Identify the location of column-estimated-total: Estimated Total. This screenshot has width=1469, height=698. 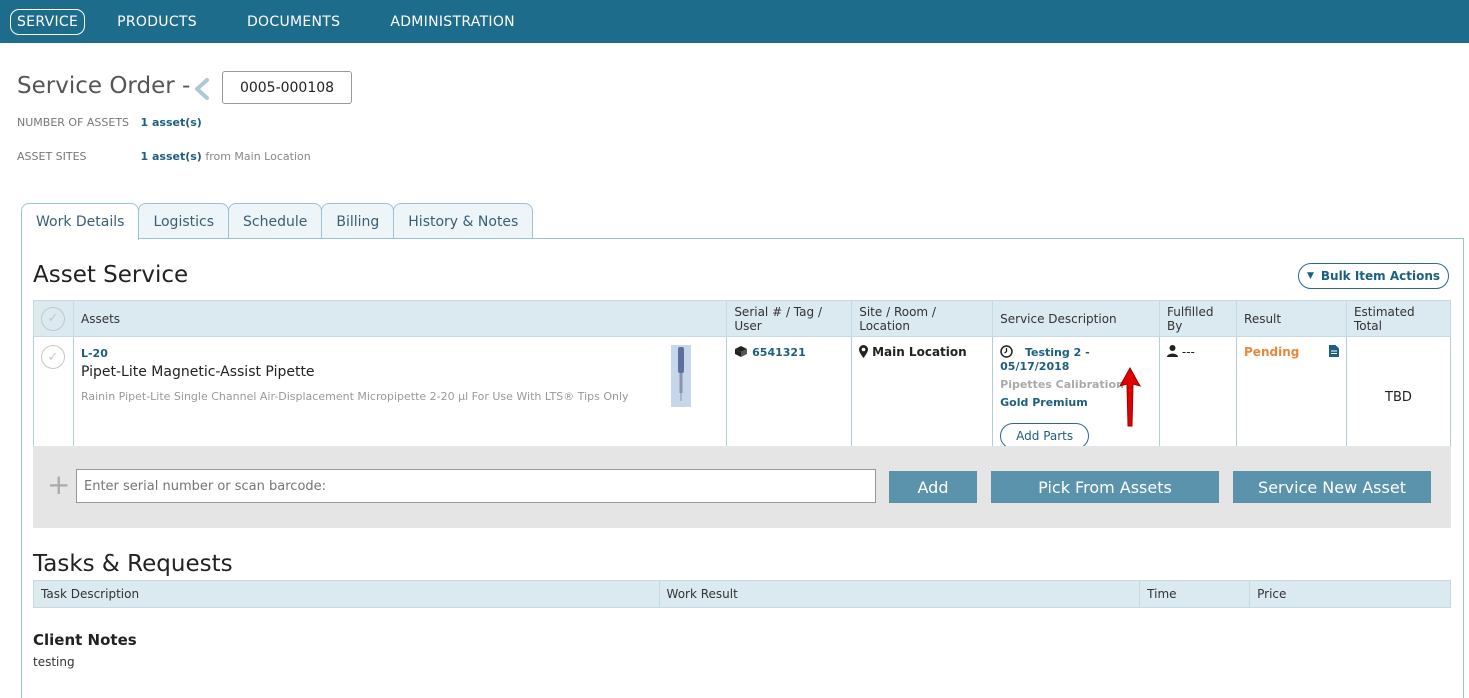
(1398, 318).